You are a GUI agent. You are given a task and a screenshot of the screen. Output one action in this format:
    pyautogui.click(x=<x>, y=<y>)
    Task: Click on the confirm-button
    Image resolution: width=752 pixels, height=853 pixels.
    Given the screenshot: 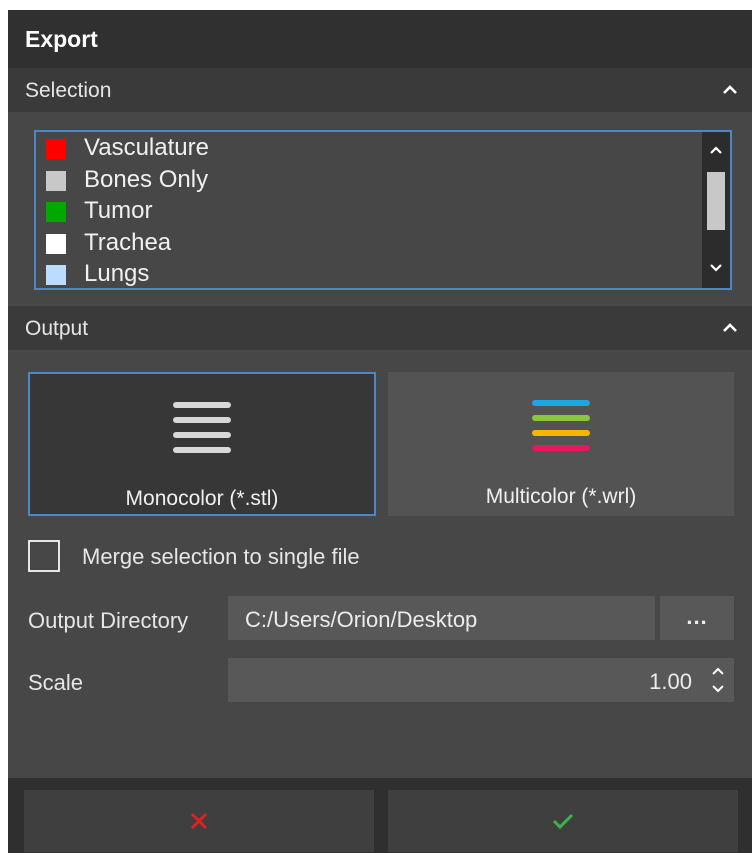 What is the action you would take?
    pyautogui.click(x=563, y=821)
    